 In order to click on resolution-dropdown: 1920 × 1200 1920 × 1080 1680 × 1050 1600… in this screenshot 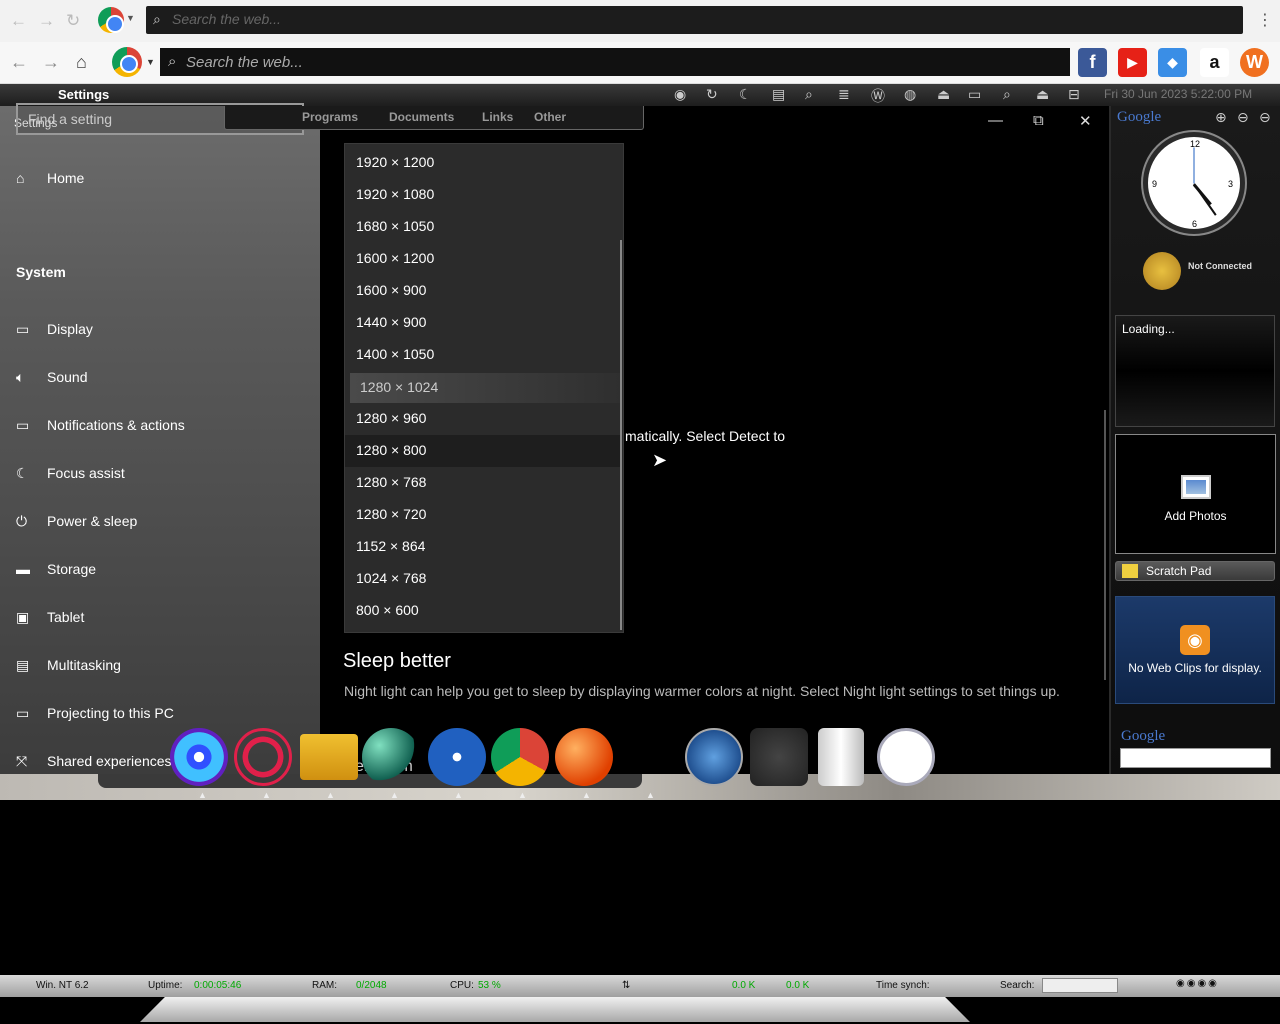, I will do `click(484, 388)`.